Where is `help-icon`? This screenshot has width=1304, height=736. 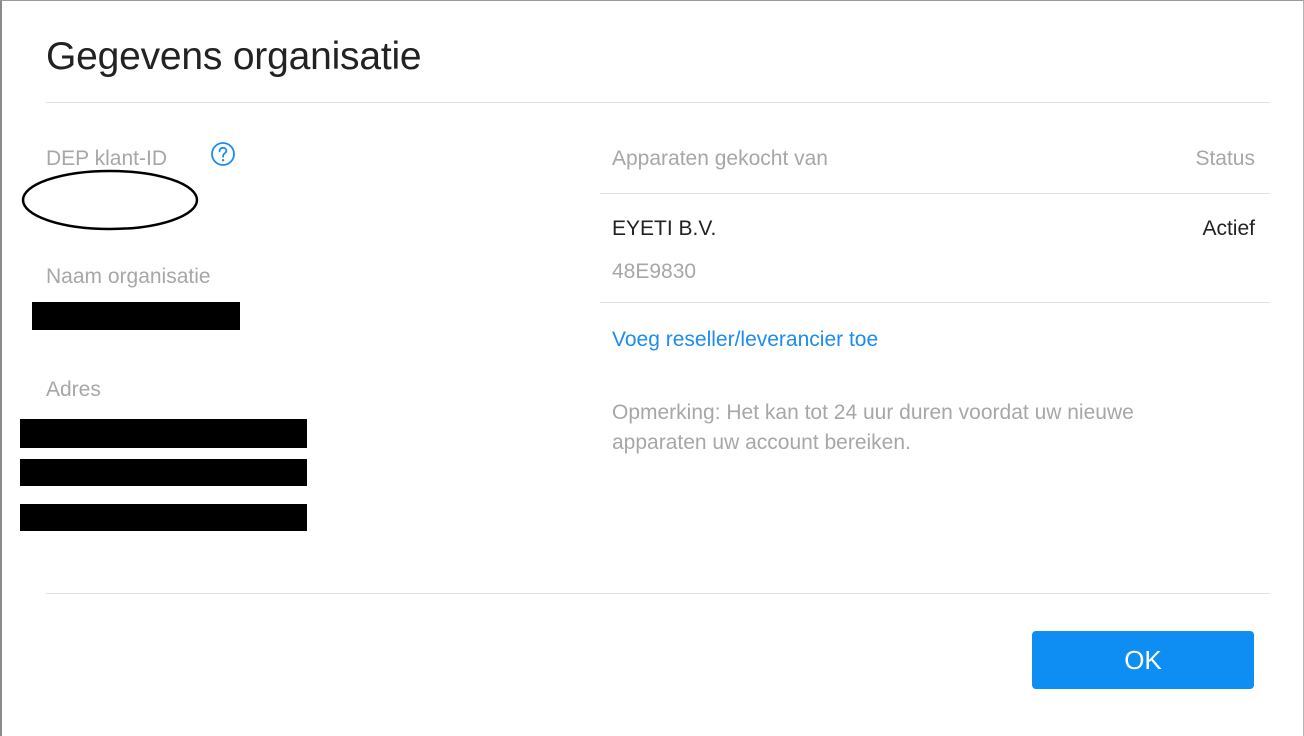 help-icon is located at coordinates (223, 154).